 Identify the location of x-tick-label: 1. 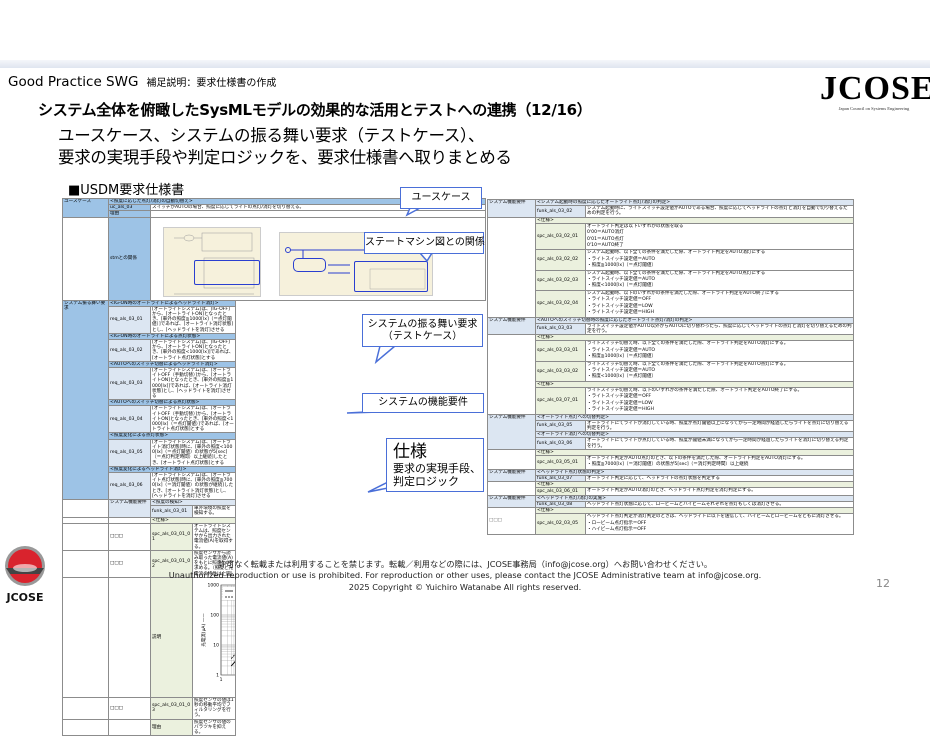
(221, 680).